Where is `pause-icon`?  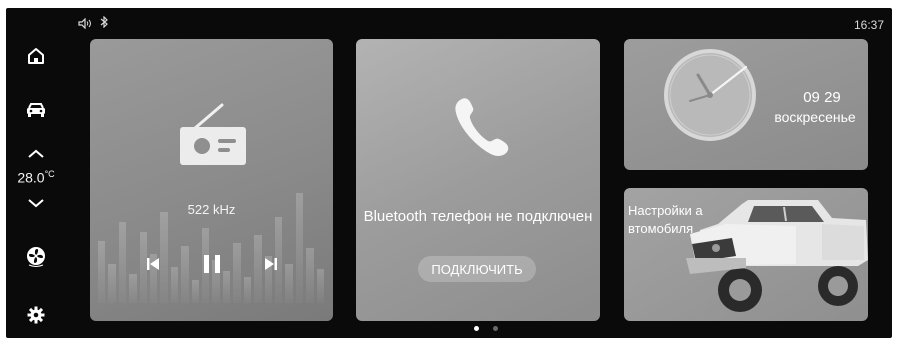
pause-icon is located at coordinates (212, 264).